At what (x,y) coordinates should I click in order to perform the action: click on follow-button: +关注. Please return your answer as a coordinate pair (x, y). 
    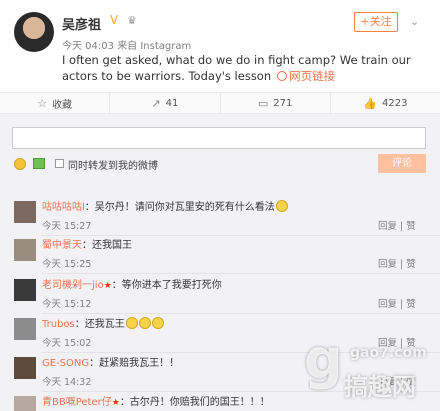
    Looking at the image, I should click on (376, 22).